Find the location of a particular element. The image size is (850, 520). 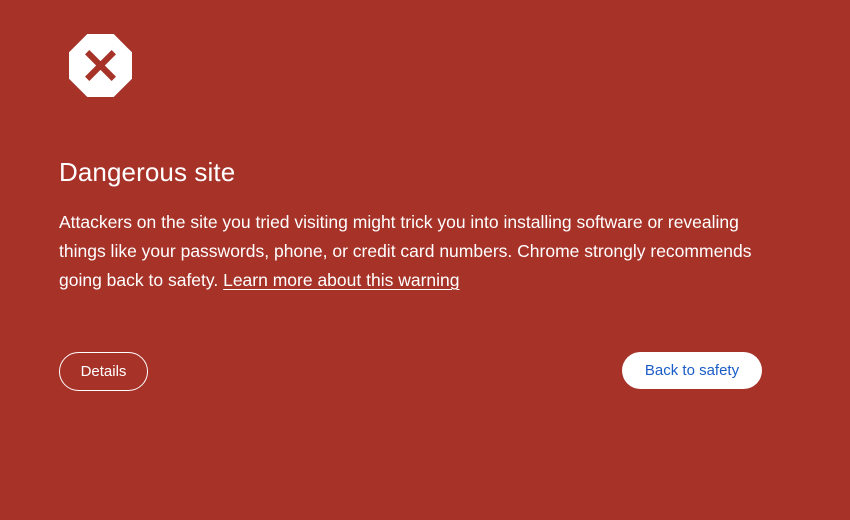

page-title: Dangerous site is located at coordinates (147, 172).